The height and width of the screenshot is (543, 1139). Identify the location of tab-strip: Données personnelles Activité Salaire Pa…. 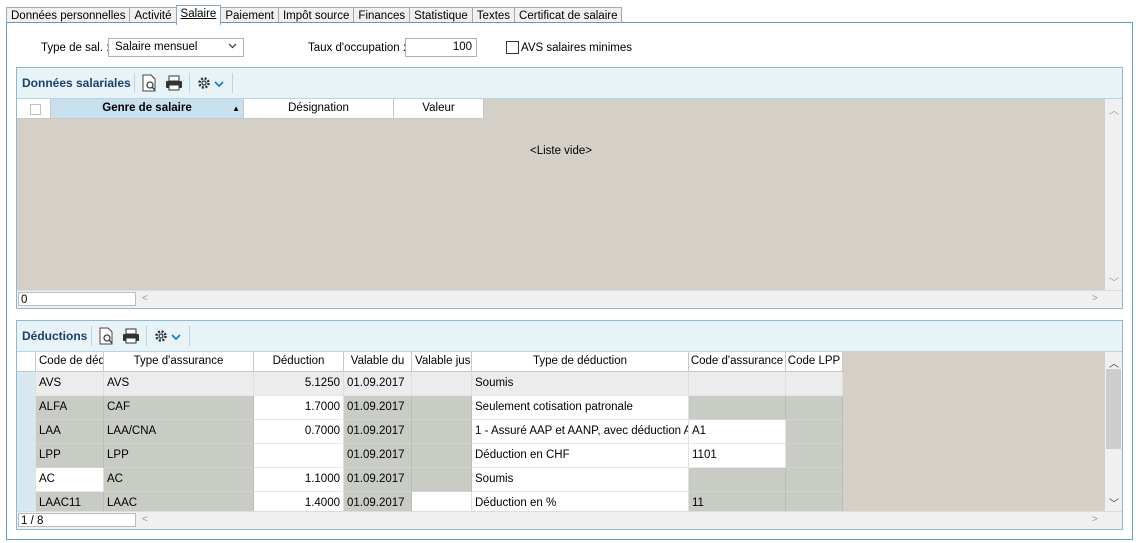
(314, 15).